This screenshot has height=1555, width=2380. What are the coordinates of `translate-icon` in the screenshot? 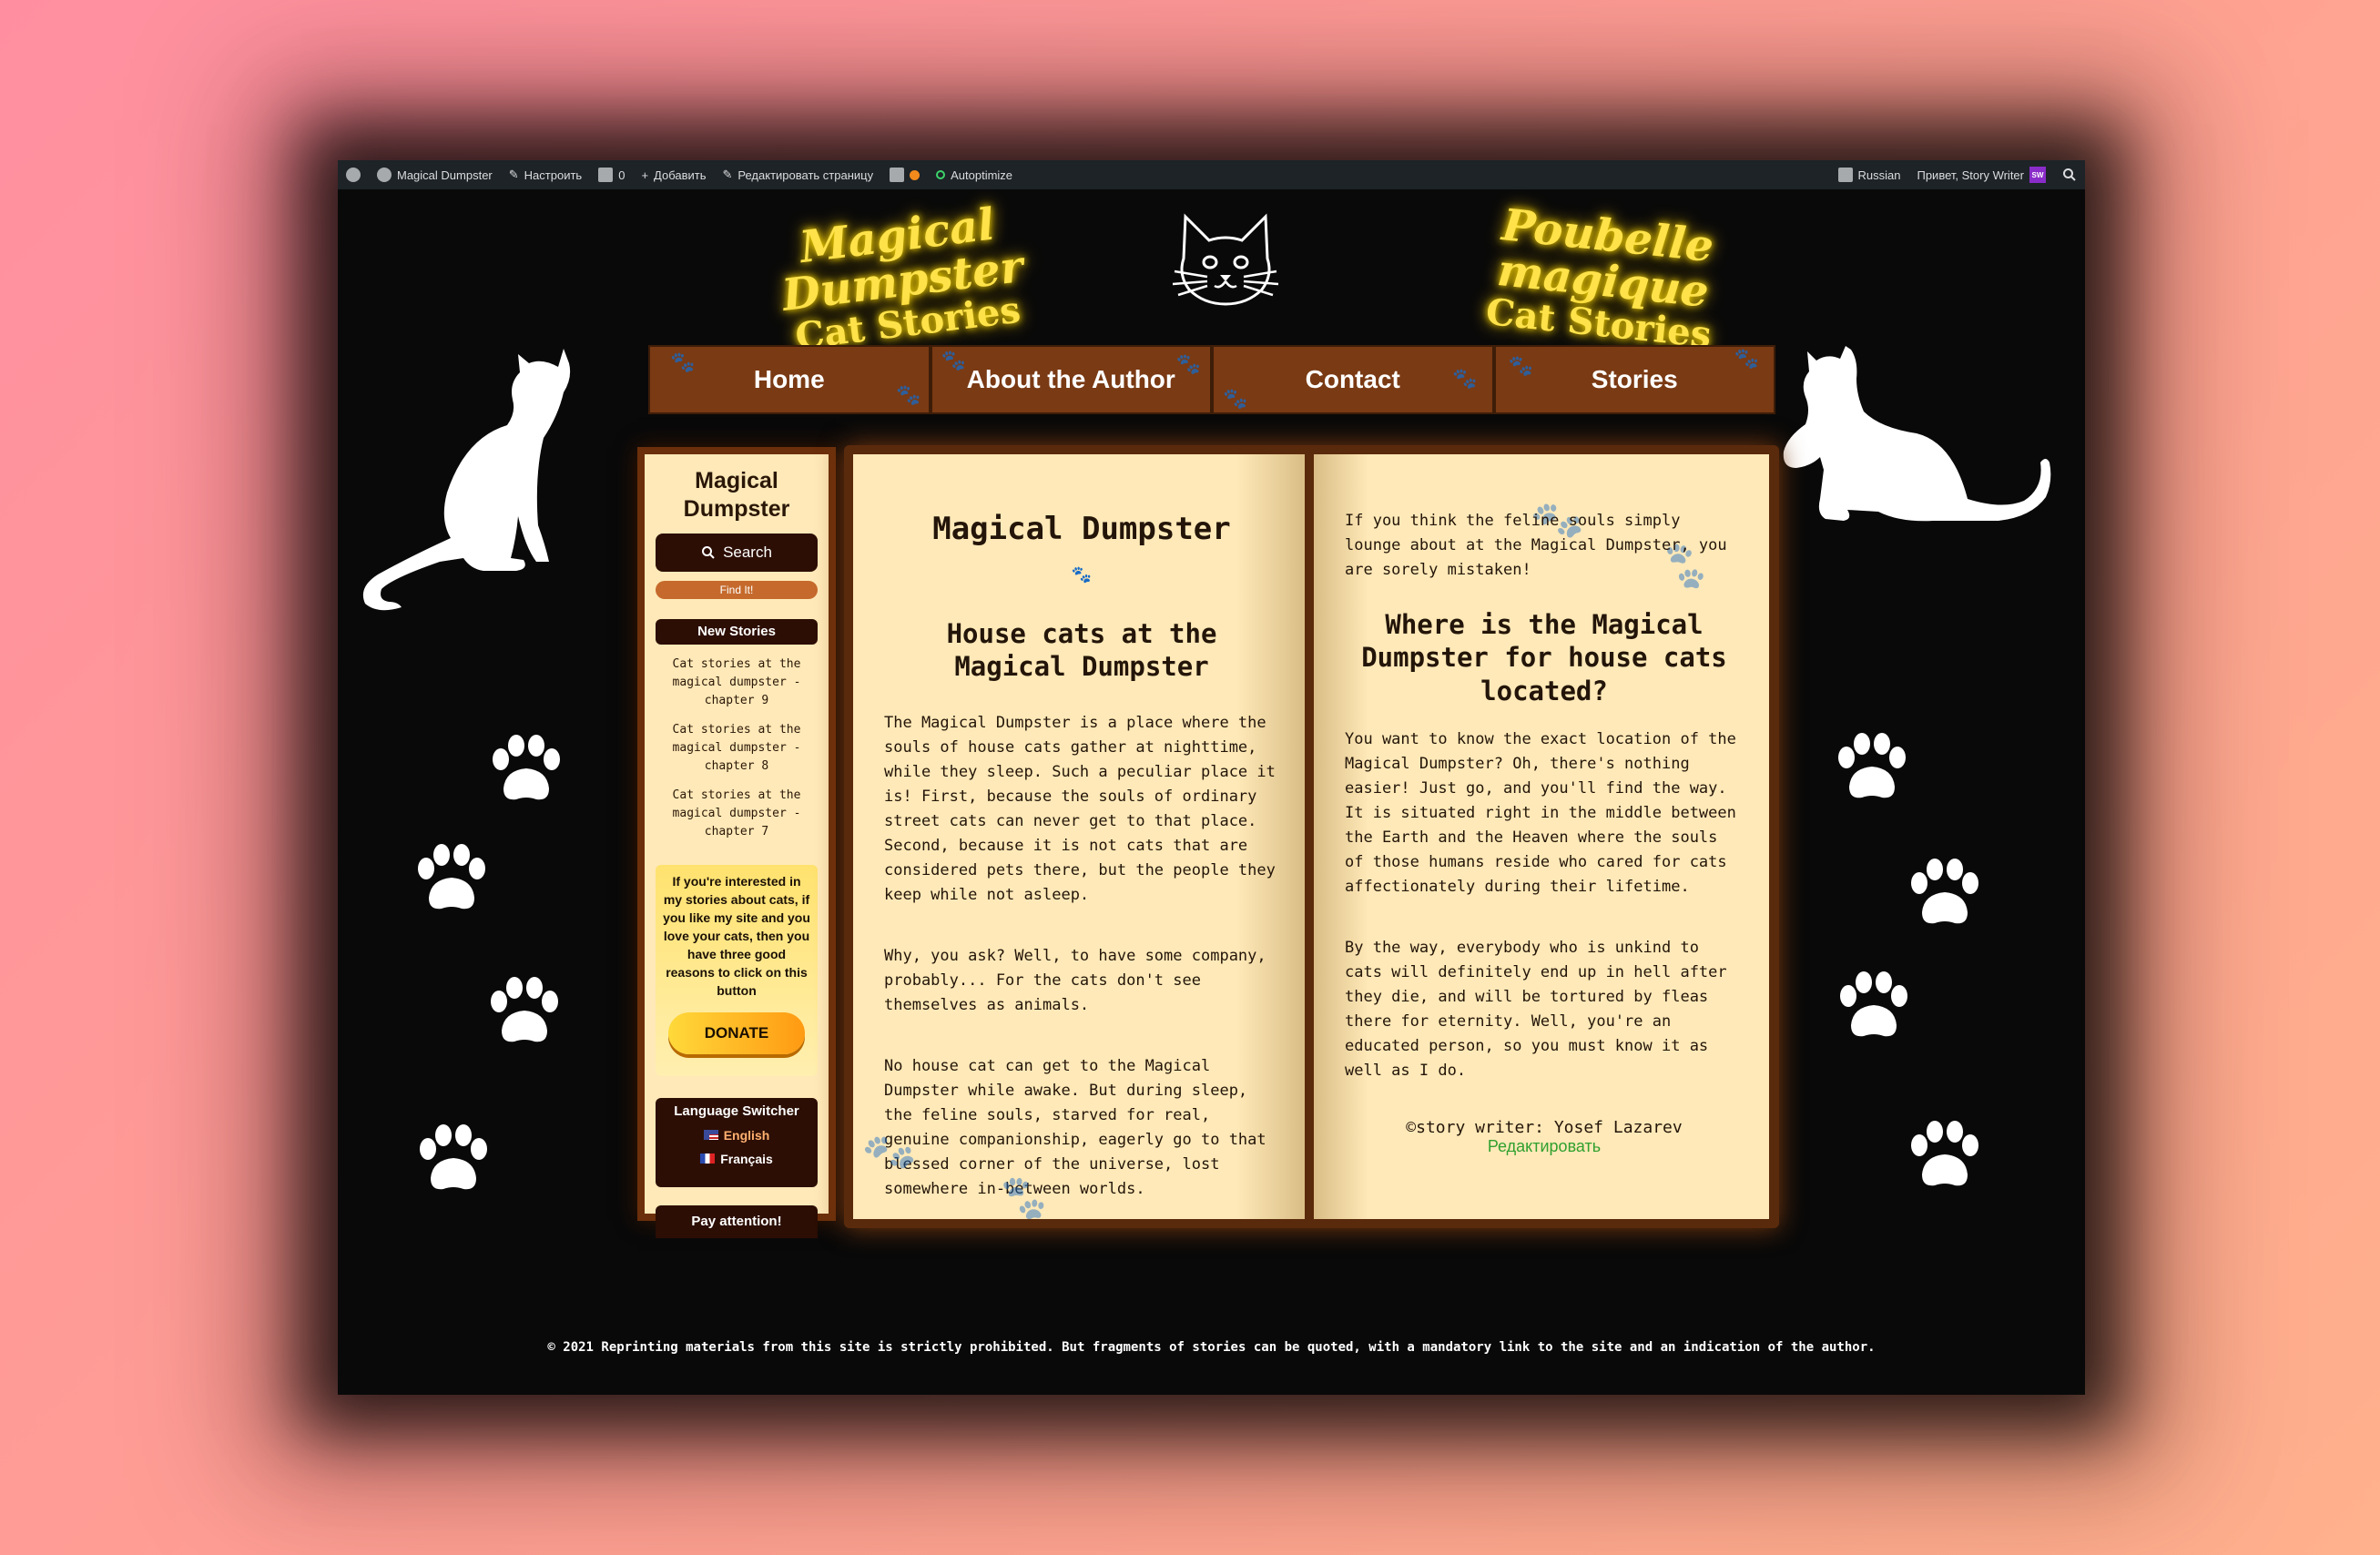 It's located at (1845, 175).